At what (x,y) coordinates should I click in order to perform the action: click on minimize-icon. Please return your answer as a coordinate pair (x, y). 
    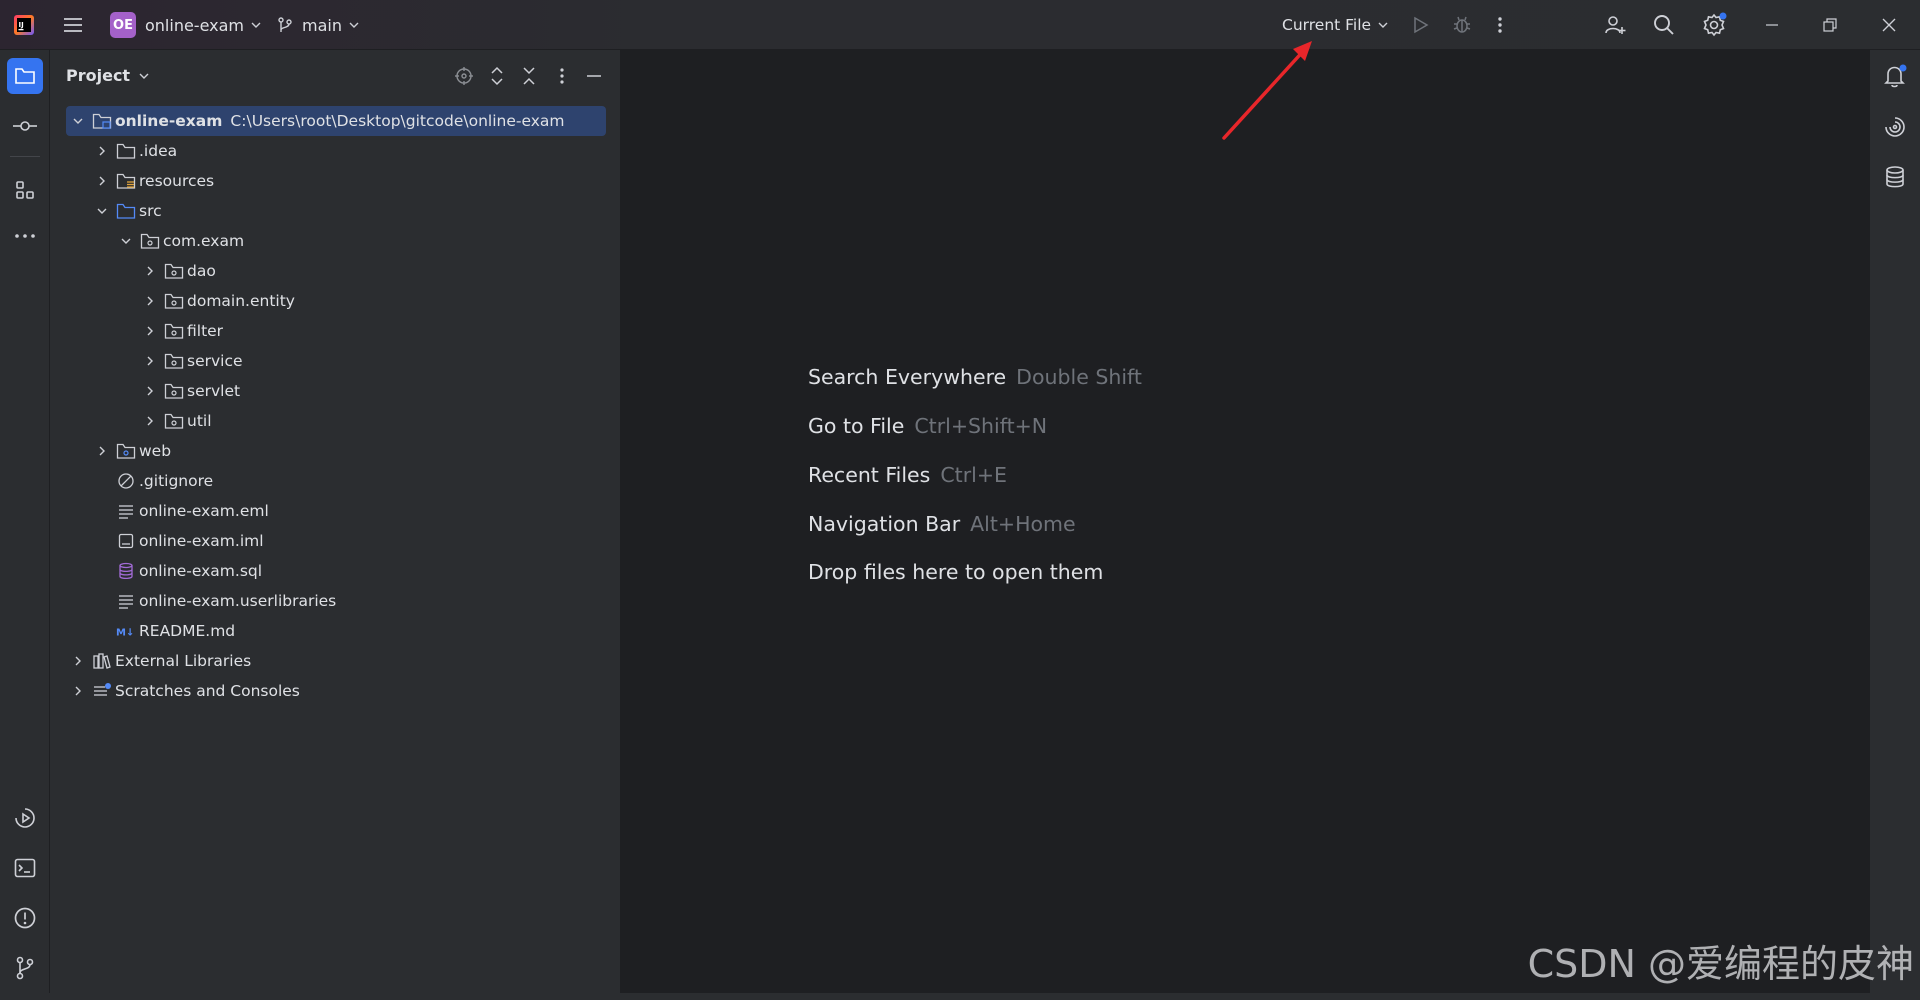
    Looking at the image, I should click on (594, 76).